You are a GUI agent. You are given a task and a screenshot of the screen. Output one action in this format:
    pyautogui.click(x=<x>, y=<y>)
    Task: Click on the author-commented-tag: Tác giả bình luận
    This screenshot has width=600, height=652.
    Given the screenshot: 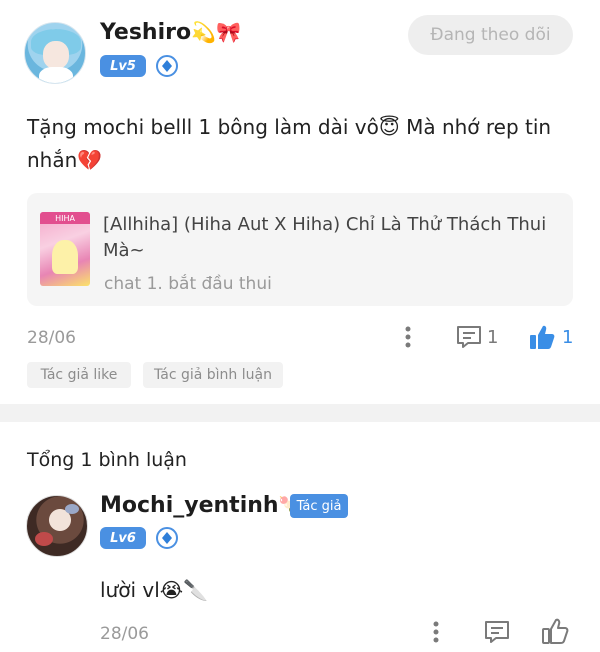 What is the action you would take?
    pyautogui.click(x=213, y=375)
    